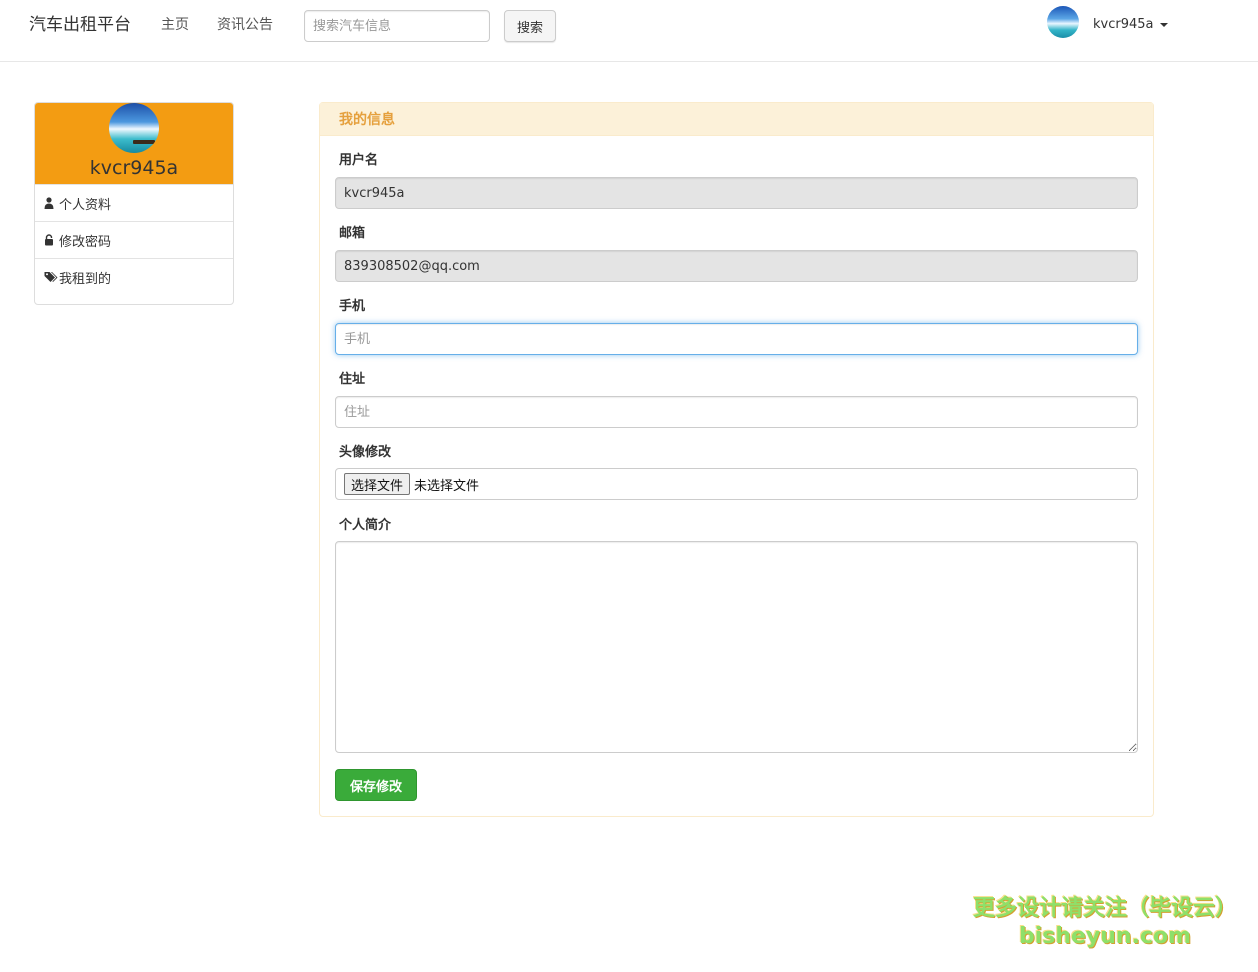 The width and height of the screenshot is (1258, 972). What do you see at coordinates (530, 26) in the screenshot?
I see `search-button: 搜索` at bounding box center [530, 26].